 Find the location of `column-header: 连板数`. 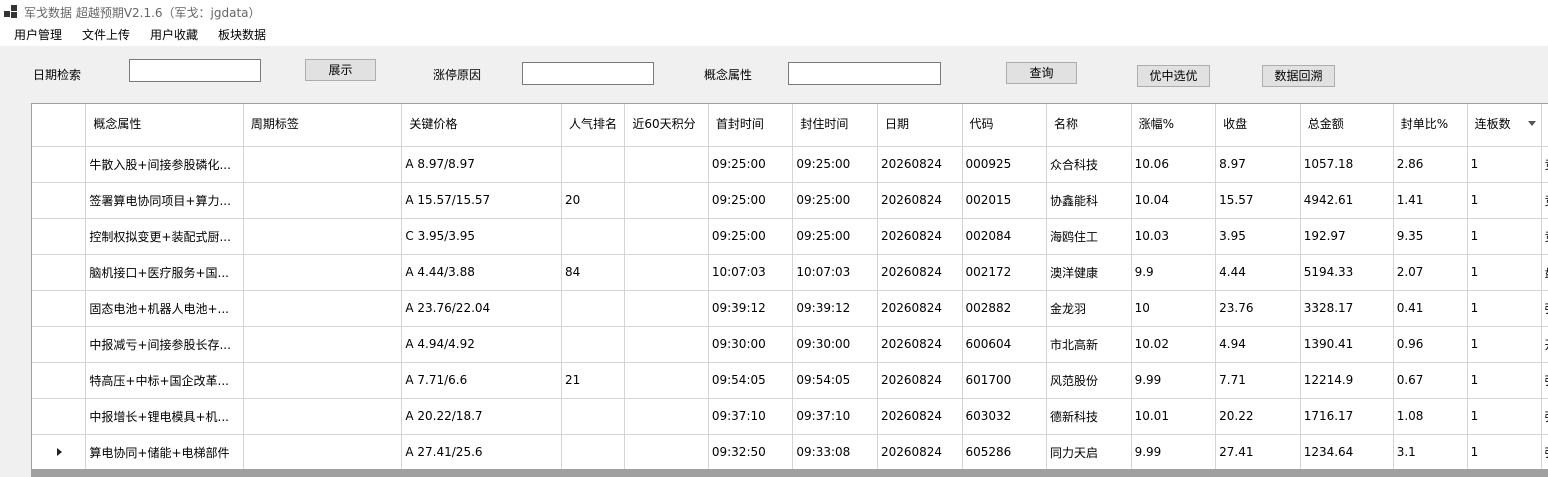

column-header: 连板数 is located at coordinates (1504, 125).